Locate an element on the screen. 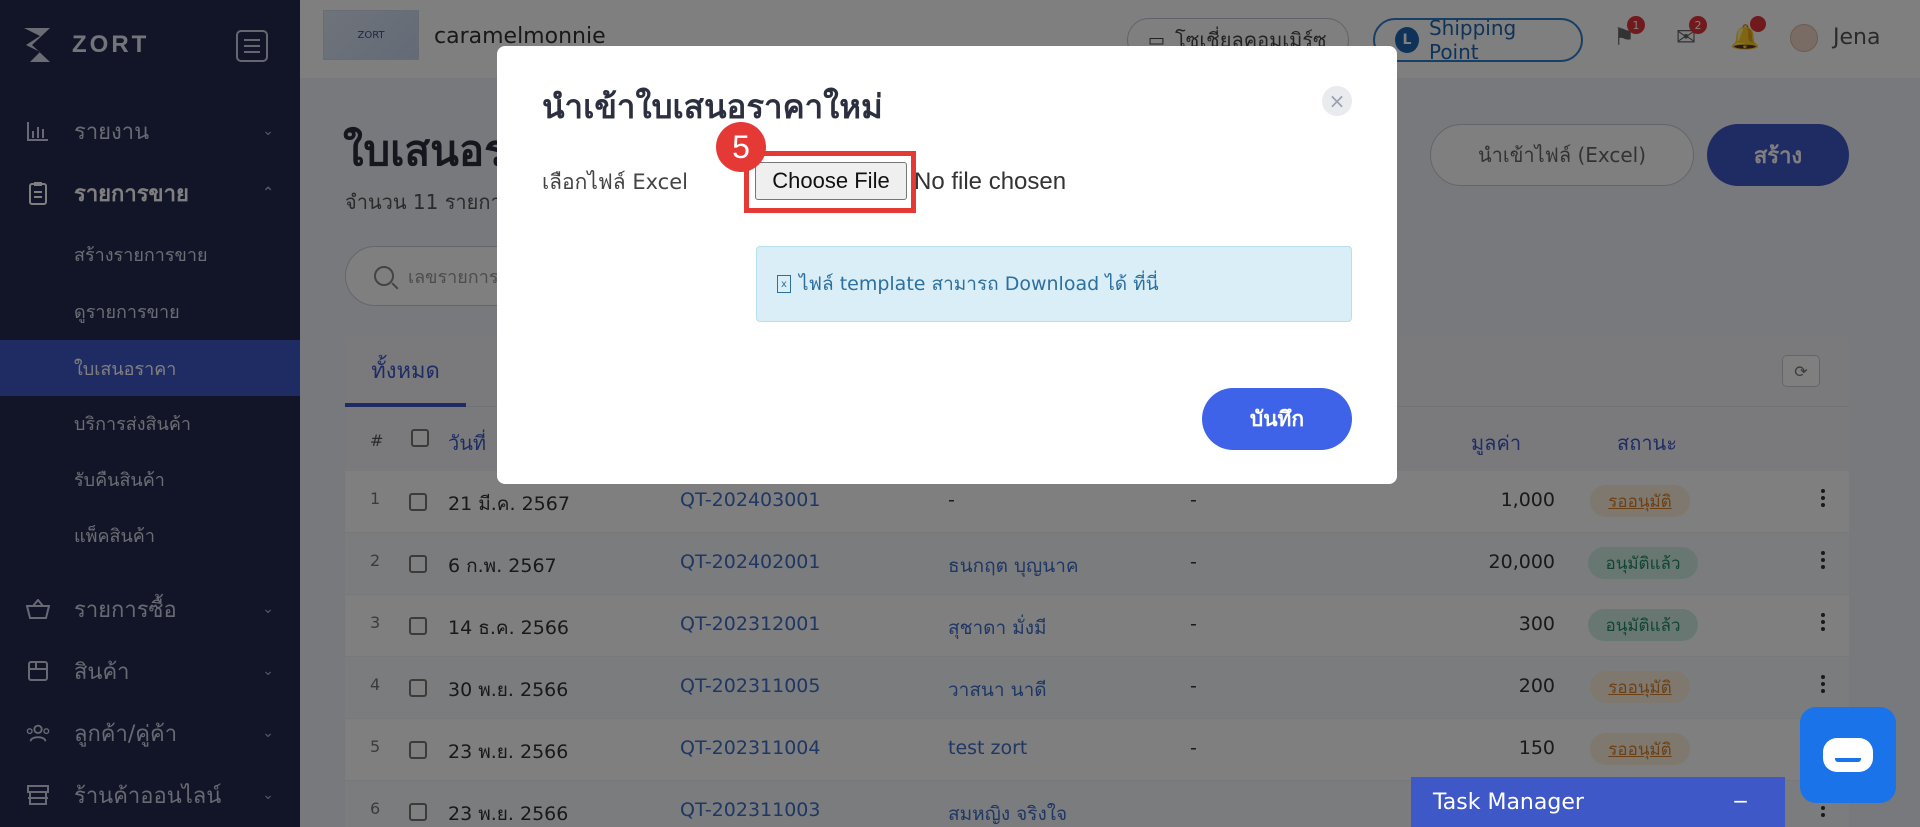 The height and width of the screenshot is (827, 1920). task-manager-bar: Task Manager − is located at coordinates (1598, 802).